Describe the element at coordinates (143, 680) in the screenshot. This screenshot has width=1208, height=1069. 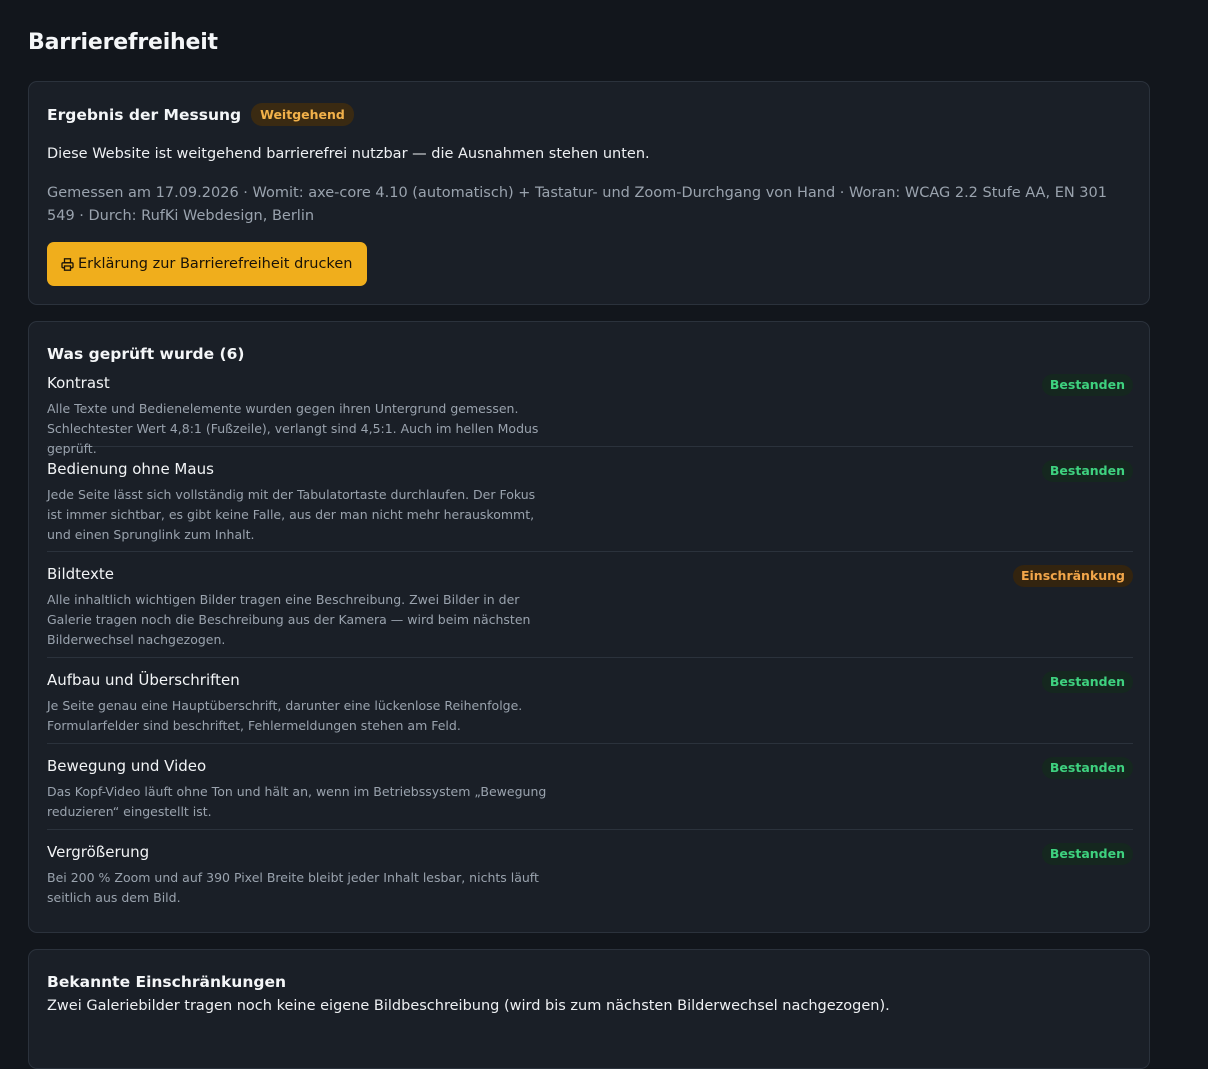
I see `check-name: Aufbau und Überschriften` at that location.